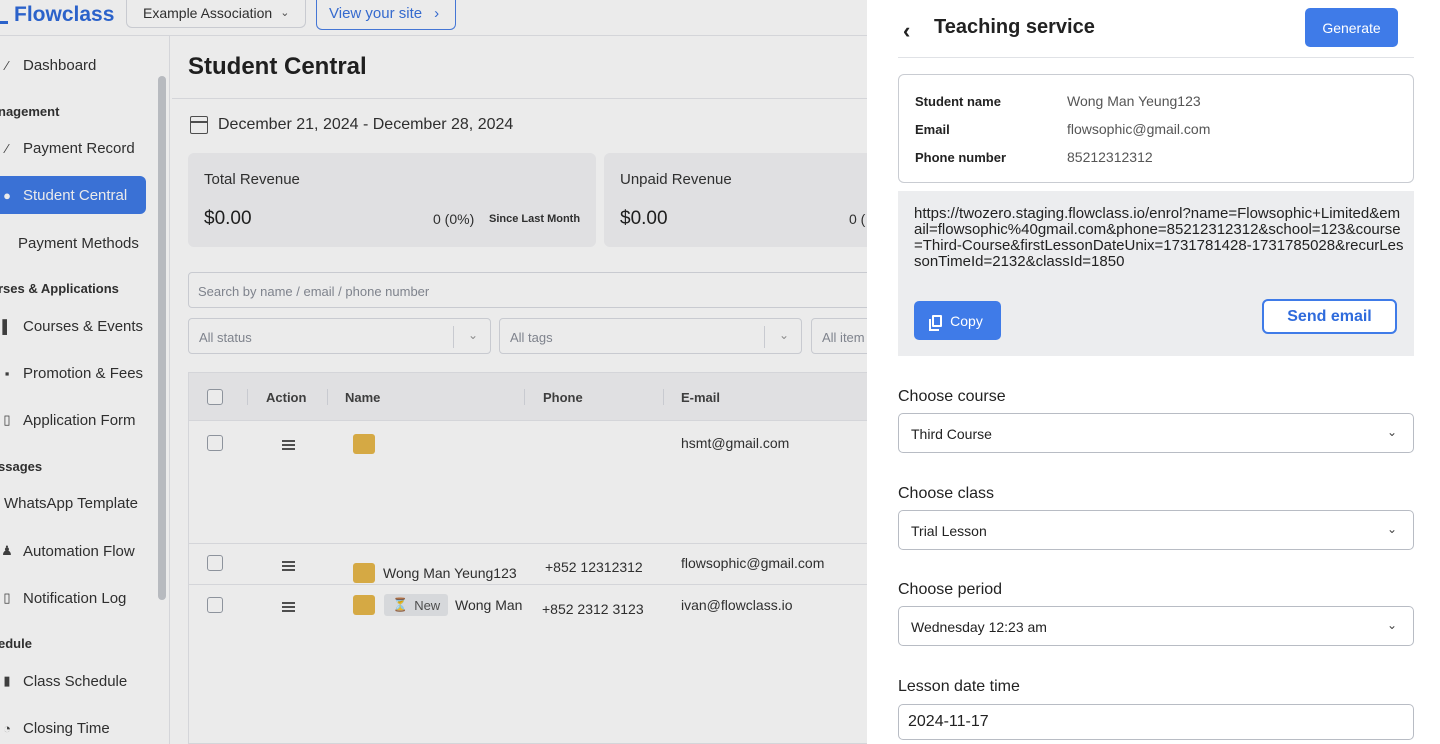 The width and height of the screenshot is (1440, 744). What do you see at coordinates (979, 627) in the screenshot?
I see `period-value: Wednesday 12:23 am` at bounding box center [979, 627].